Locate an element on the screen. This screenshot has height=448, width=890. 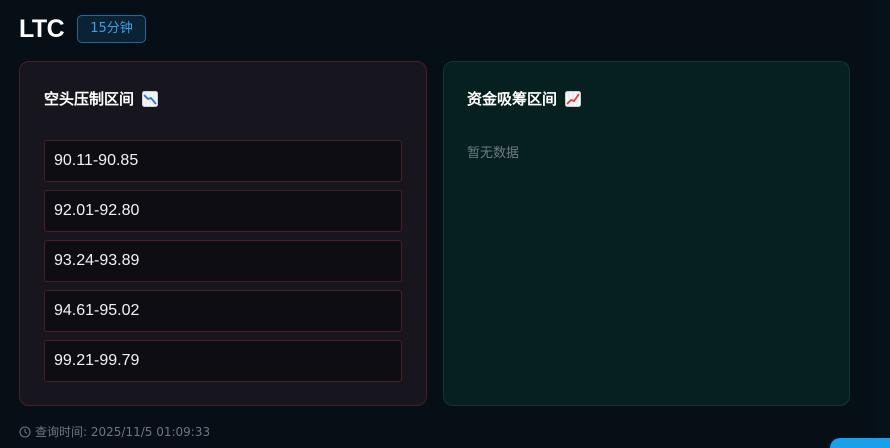
symbol-title: LTC is located at coordinates (42, 29).